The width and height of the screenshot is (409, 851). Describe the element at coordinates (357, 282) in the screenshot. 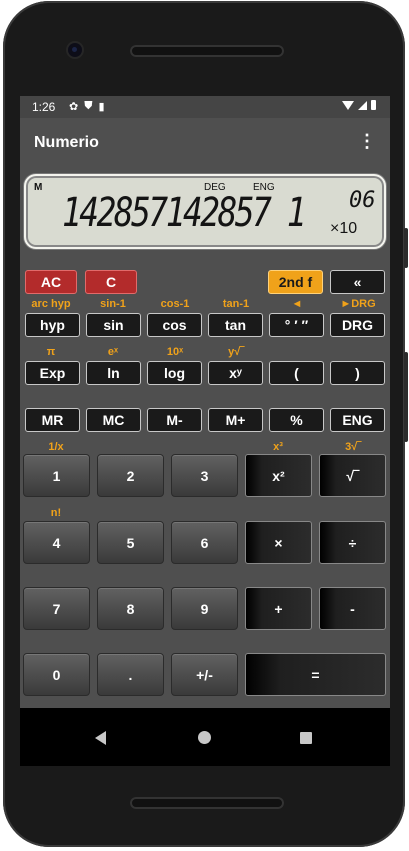

I see `backspace-button: «` at that location.